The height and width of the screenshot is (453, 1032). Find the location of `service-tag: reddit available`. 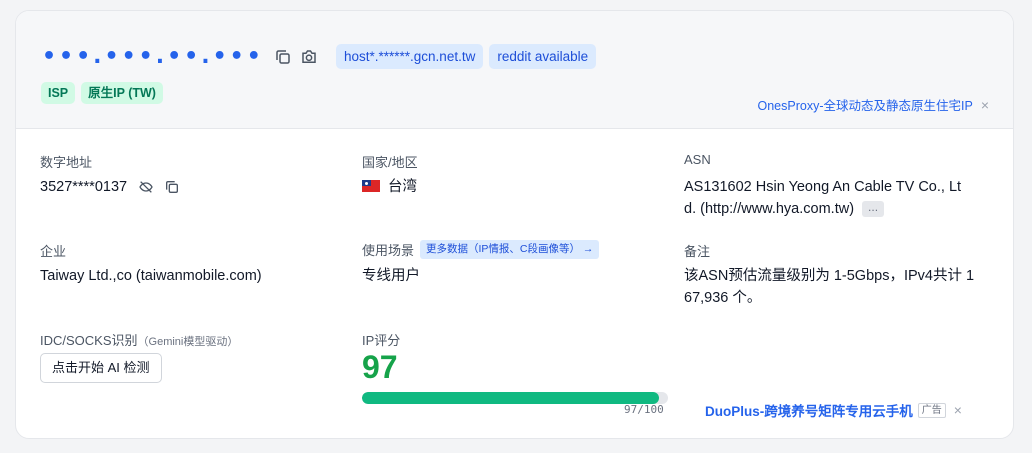

service-tag: reddit available is located at coordinates (543, 56).